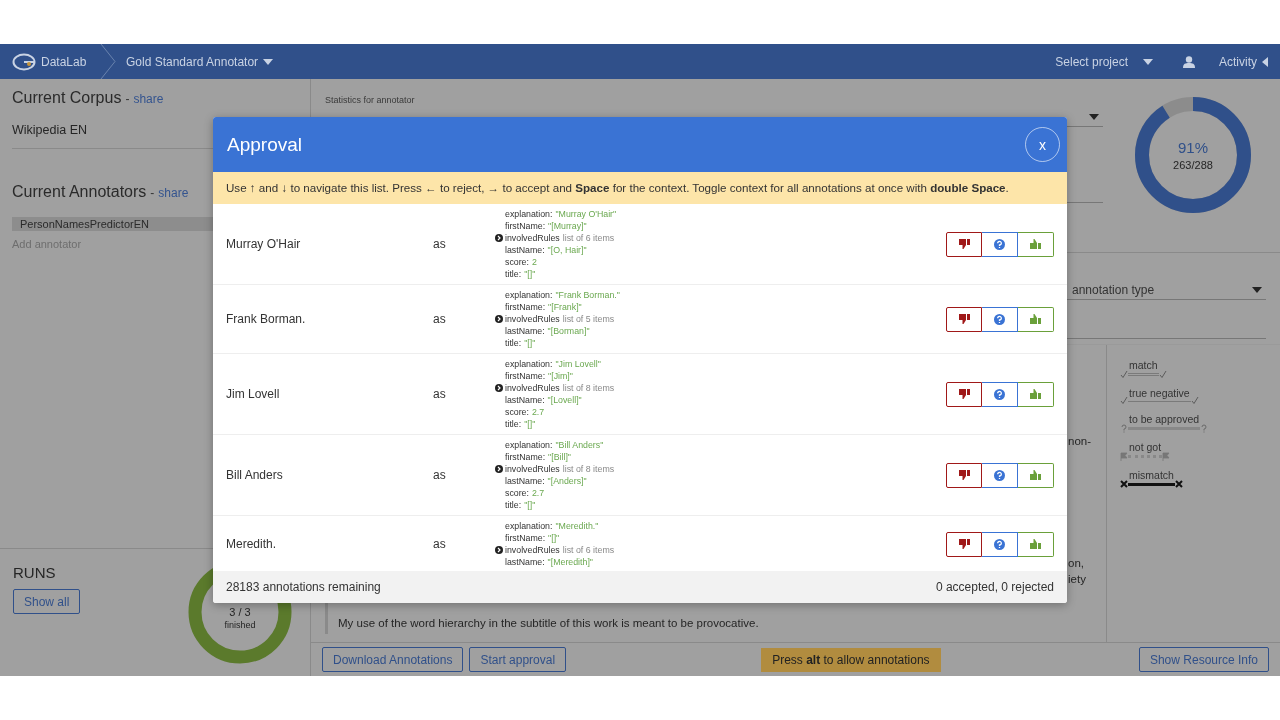 The image size is (1280, 720). I want to click on count-value: 263/288, so click(1193, 165).